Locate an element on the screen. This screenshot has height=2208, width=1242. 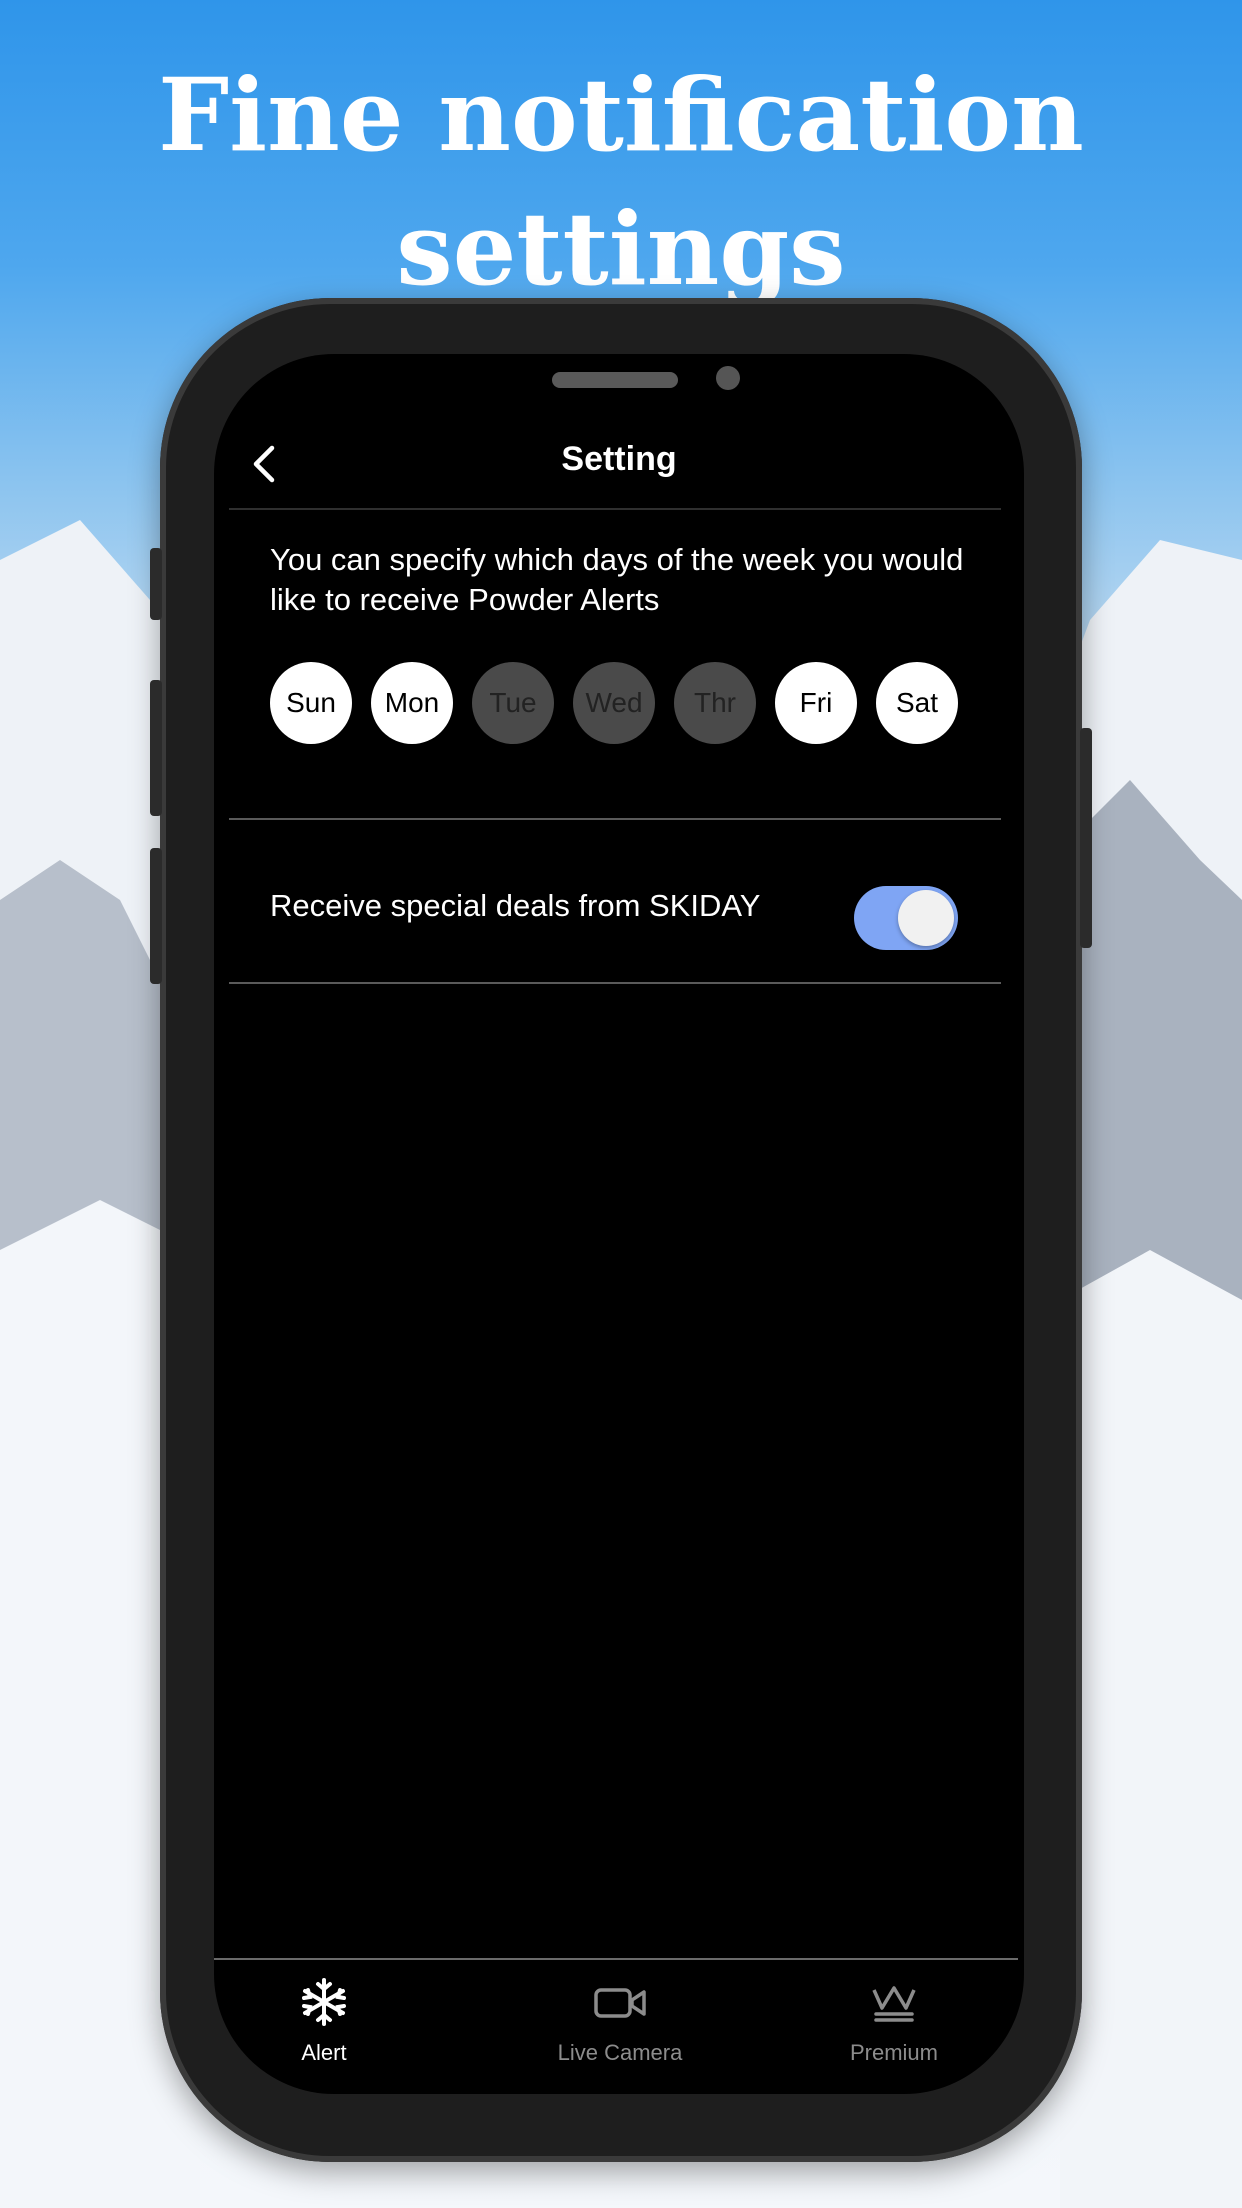
day-label: Thr is located at coordinates (715, 702).